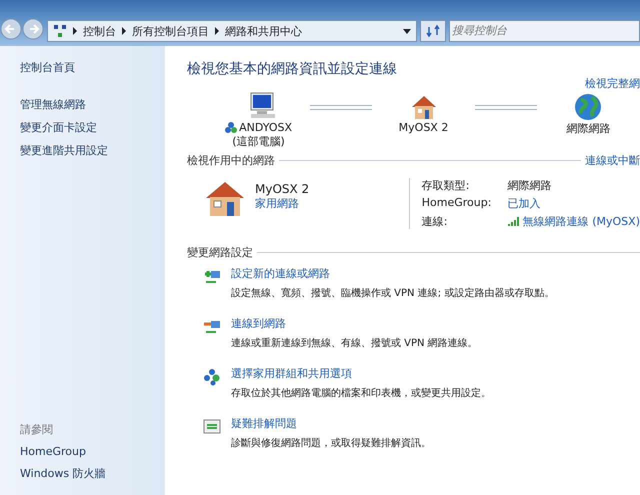  What do you see at coordinates (170, 31) in the screenshot?
I see `breadcrumb-item: 所有控制台項目` at bounding box center [170, 31].